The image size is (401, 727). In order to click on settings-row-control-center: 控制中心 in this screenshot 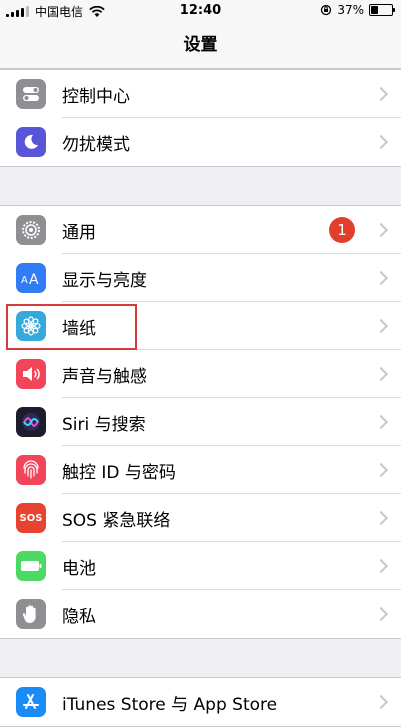, I will do `click(200, 94)`.